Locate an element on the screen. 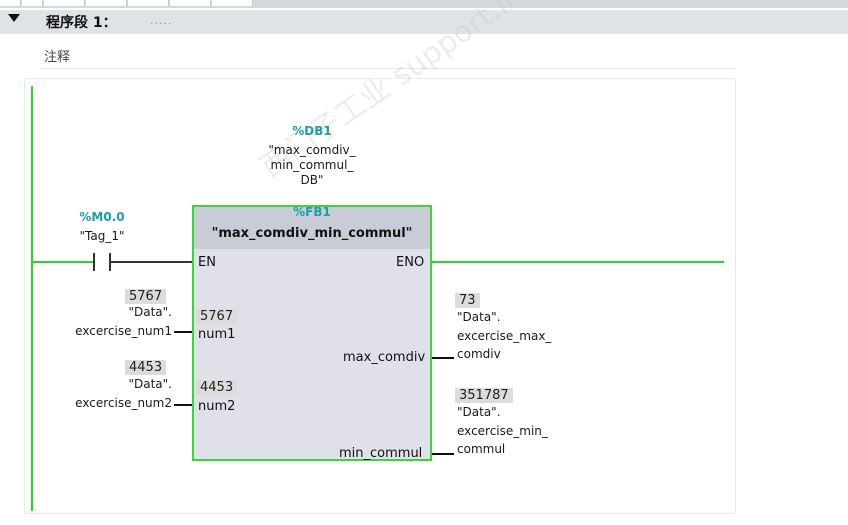  wire-rail-to-contact is located at coordinates (63, 262).